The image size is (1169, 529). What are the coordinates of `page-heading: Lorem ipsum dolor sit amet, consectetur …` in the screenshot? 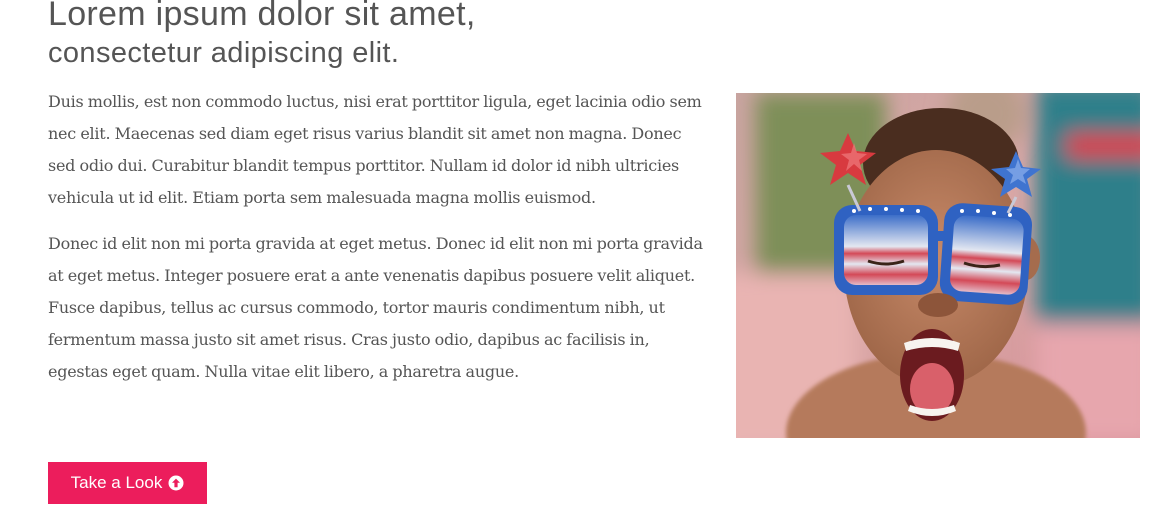 It's located at (262, 36).